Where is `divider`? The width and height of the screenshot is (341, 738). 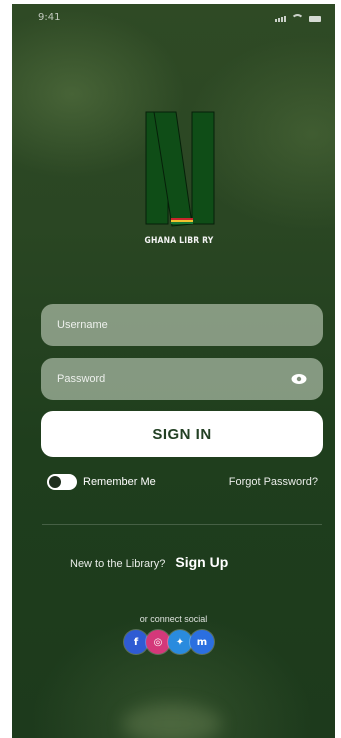 divider is located at coordinates (182, 524).